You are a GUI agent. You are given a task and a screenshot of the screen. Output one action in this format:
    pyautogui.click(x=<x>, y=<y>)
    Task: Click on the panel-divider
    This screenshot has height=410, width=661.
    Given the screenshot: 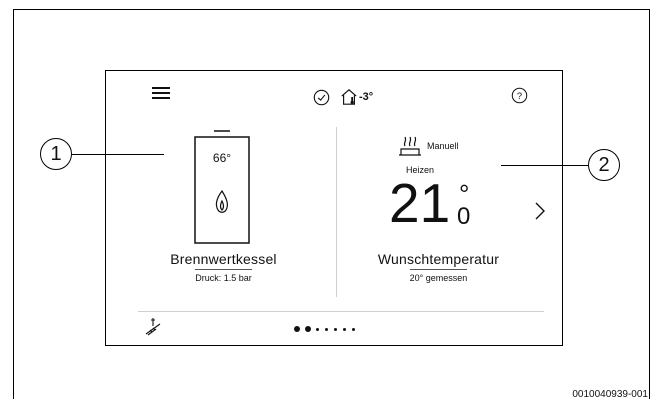 What is the action you would take?
    pyautogui.click(x=336, y=212)
    